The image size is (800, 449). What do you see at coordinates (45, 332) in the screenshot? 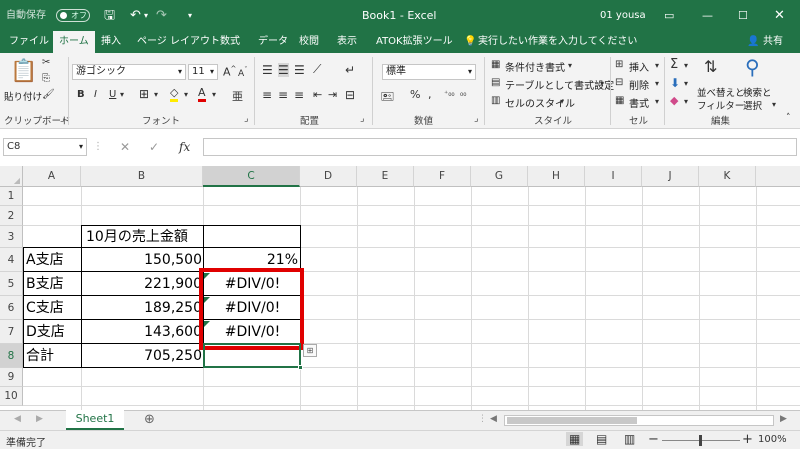
I see `cell-a7: D支店` at bounding box center [45, 332].